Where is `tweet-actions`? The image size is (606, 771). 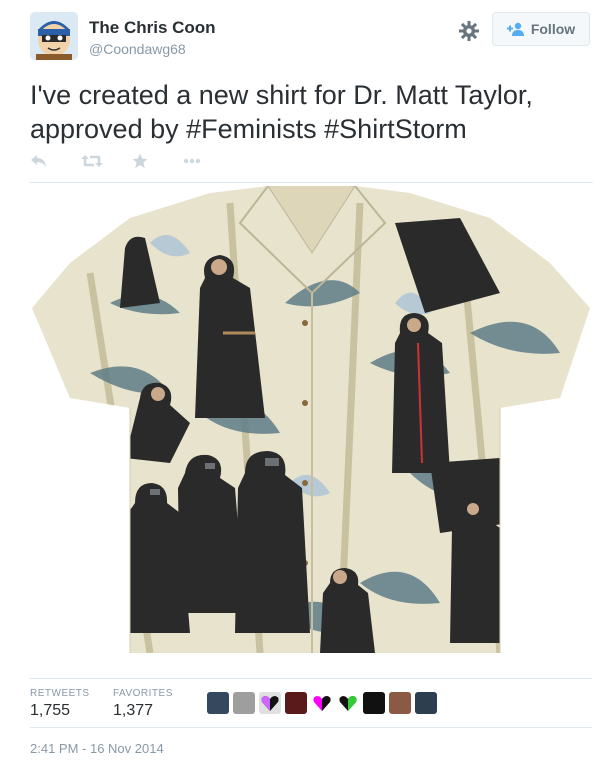 tweet-actions is located at coordinates (132, 161).